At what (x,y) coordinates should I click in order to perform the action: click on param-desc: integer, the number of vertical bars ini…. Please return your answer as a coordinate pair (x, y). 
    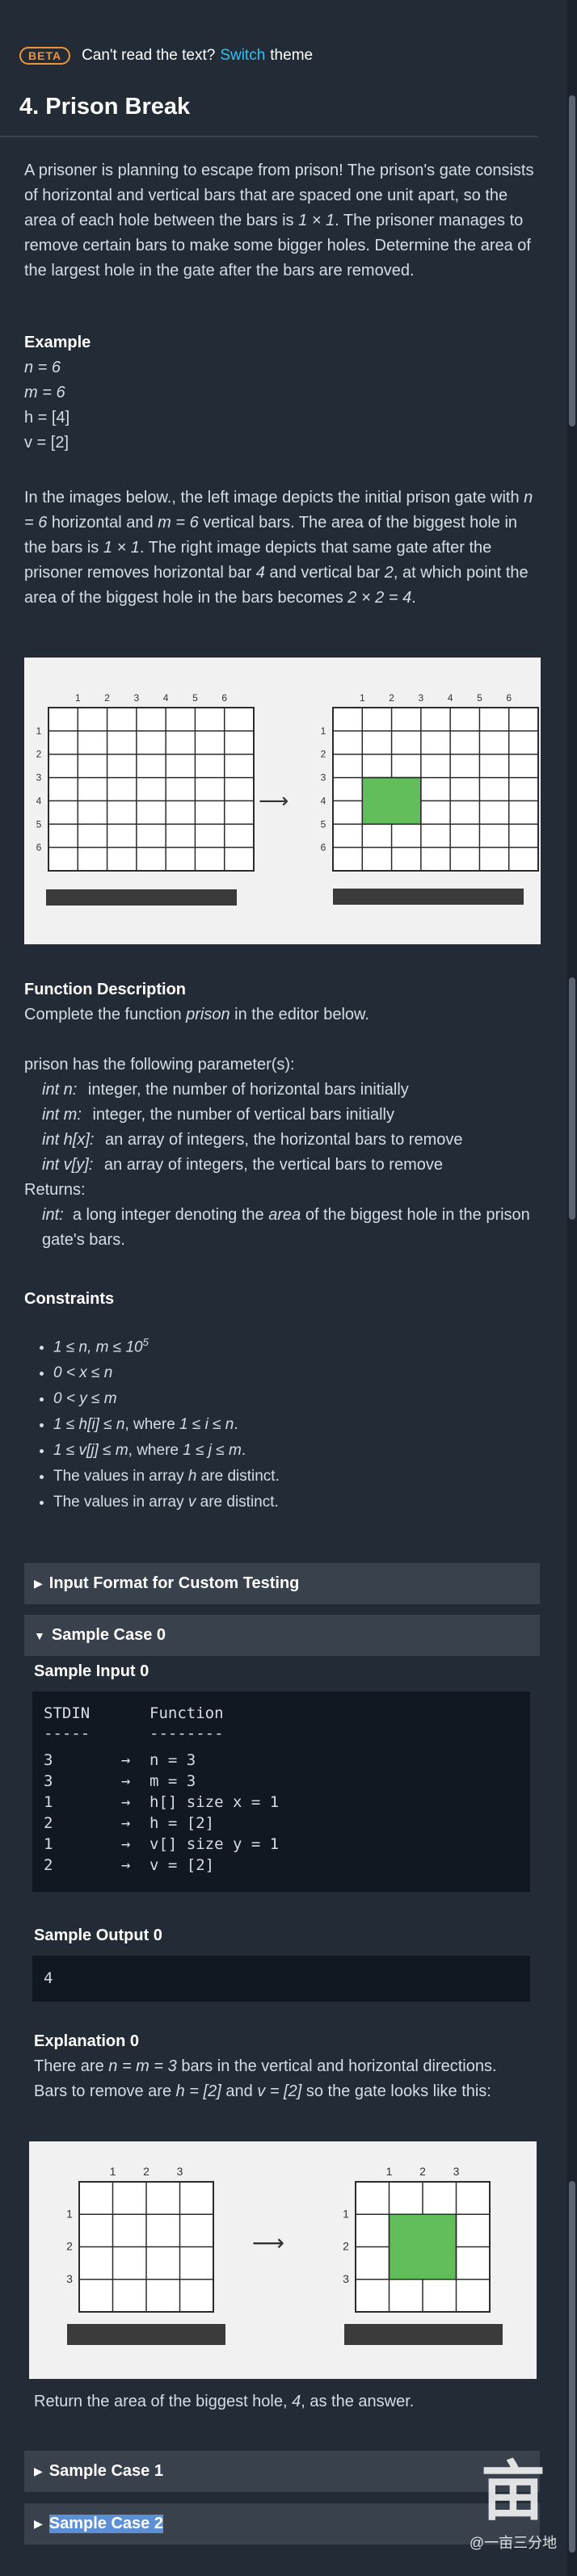
    Looking at the image, I should click on (240, 1115).